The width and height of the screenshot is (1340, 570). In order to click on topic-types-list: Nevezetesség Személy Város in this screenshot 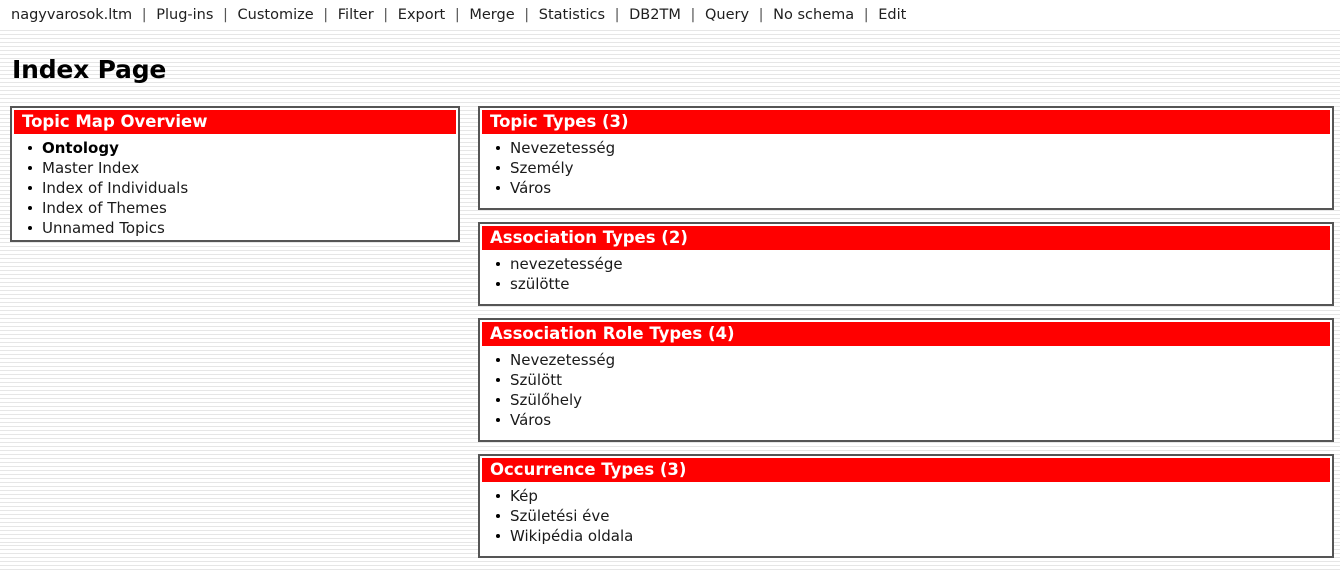, I will do `click(906, 168)`.